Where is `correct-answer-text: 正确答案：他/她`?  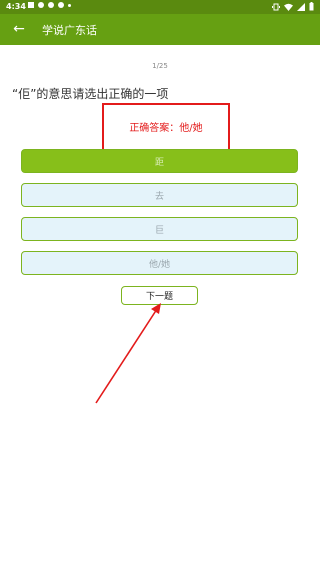 correct-answer-text: 正确答案：他/她 is located at coordinates (166, 128).